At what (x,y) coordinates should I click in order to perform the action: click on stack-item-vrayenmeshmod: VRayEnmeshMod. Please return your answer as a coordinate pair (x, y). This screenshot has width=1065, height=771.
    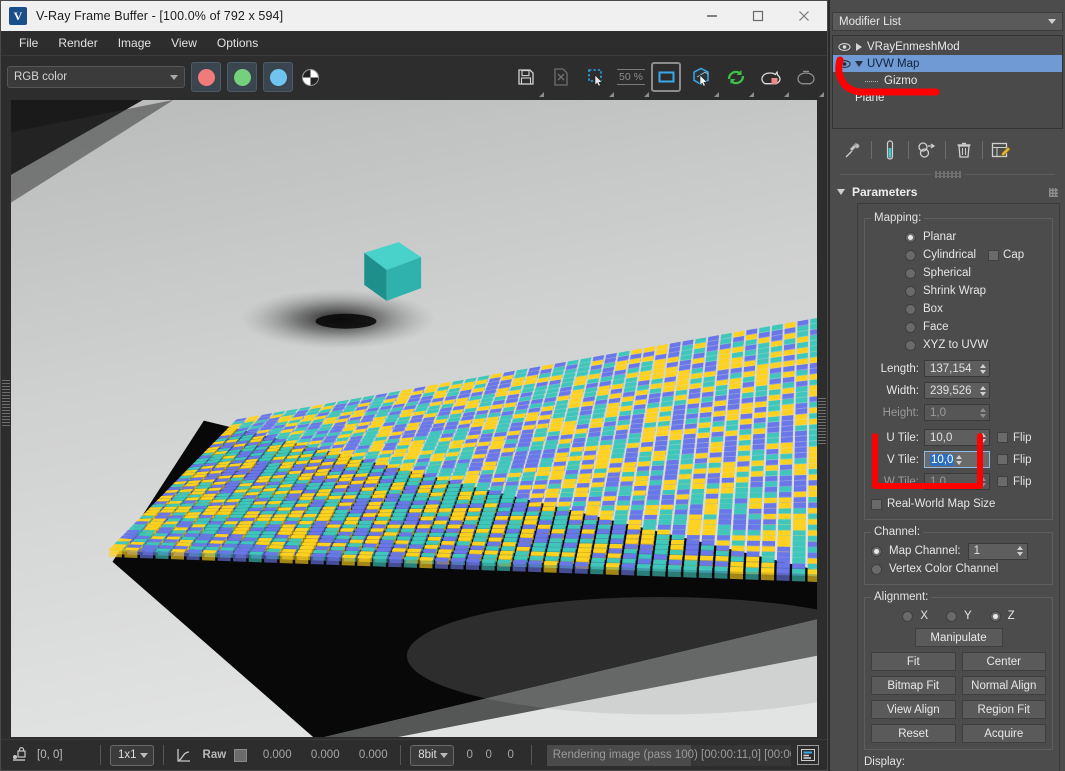
    Looking at the image, I should click on (947, 46).